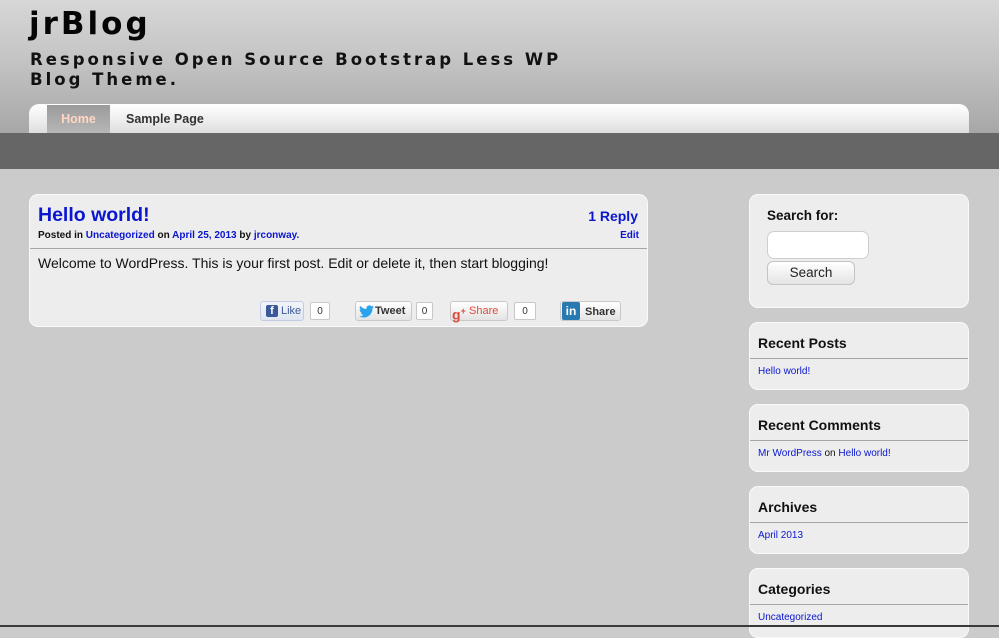 Image resolution: width=999 pixels, height=638 pixels. I want to click on widget-title: Archives, so click(859, 505).